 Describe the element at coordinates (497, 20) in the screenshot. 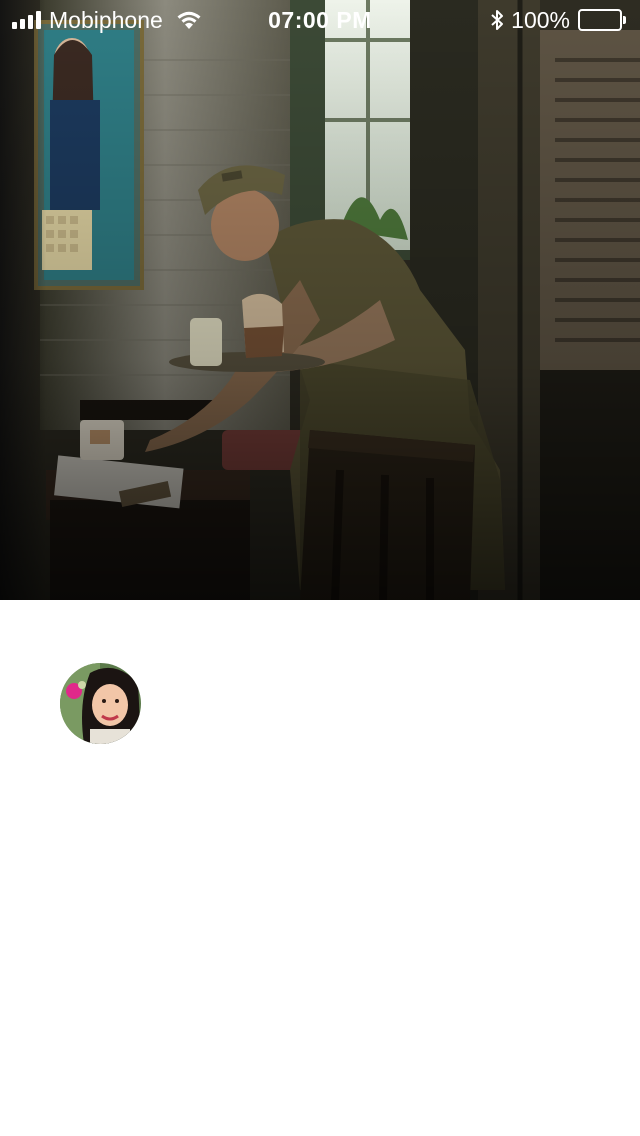

I see `bluetooth-icon` at that location.